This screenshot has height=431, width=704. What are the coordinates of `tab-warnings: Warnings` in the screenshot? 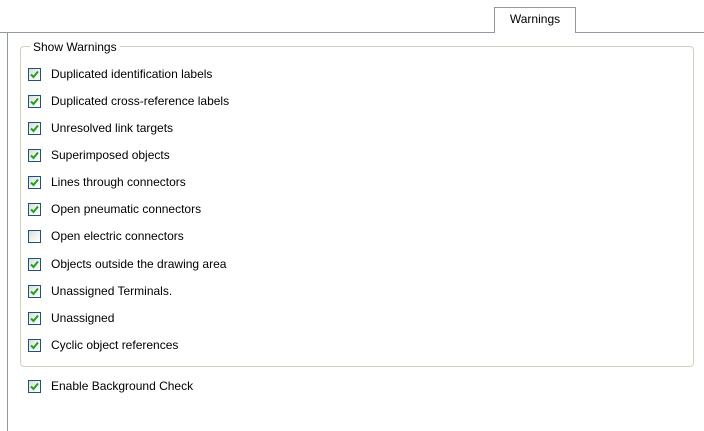 It's located at (535, 20).